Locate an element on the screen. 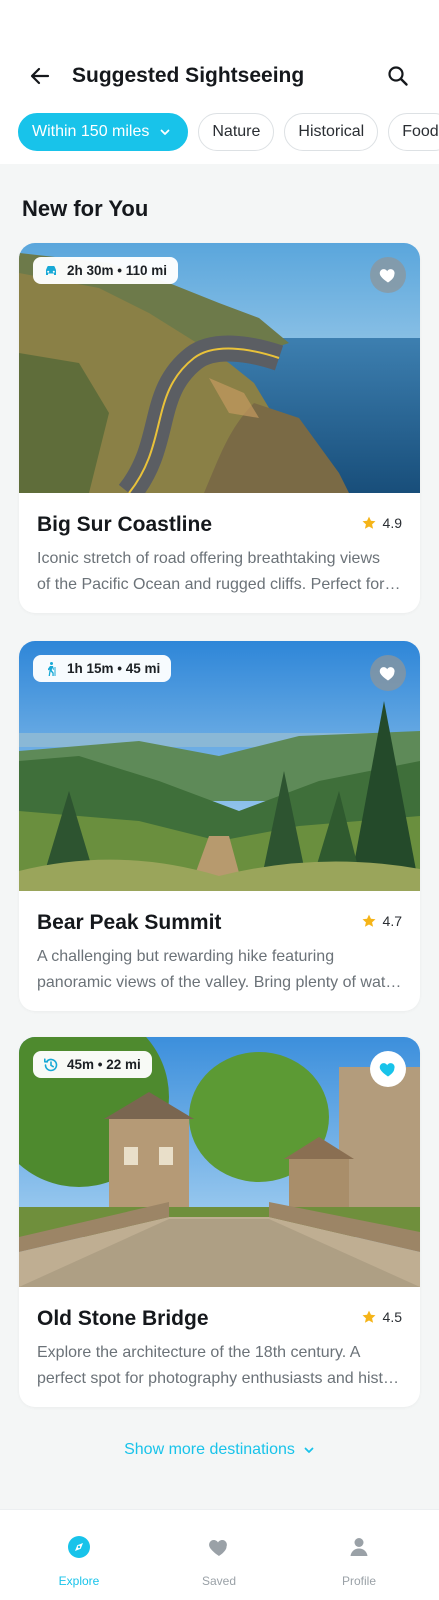  nav-tab-profile: Profile is located at coordinates (359, 1555).